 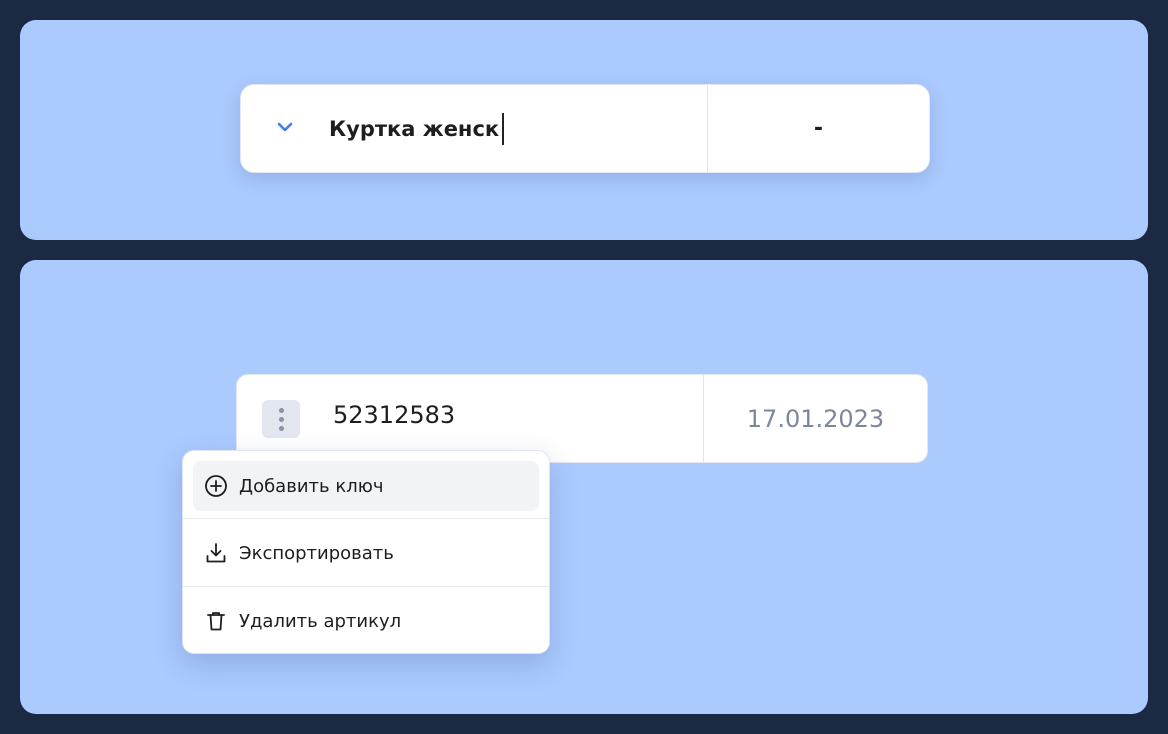 I want to click on search-input: Куртка женск, so click(x=494, y=129).